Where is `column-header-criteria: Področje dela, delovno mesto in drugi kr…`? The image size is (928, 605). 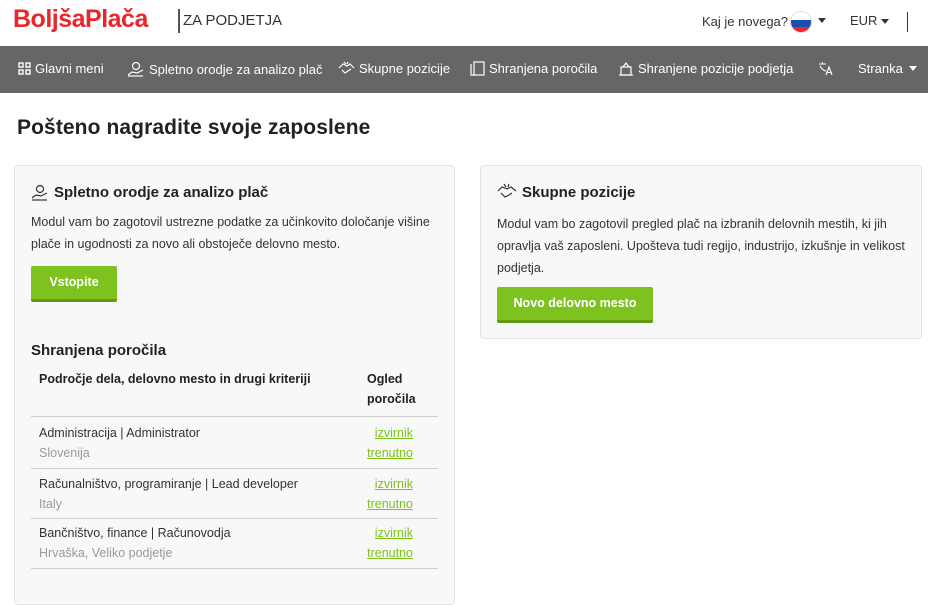 column-header-criteria: Področje dela, delovno mesto in drugi kr… is located at coordinates (175, 379).